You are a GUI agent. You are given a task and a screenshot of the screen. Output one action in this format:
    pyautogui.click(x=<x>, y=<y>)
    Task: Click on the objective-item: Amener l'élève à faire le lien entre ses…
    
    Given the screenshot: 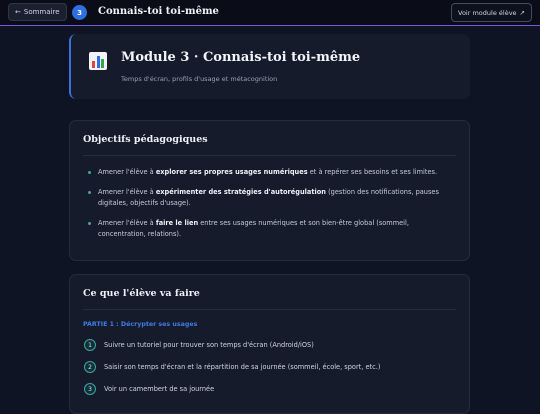 What is the action you would take?
    pyautogui.click(x=253, y=228)
    